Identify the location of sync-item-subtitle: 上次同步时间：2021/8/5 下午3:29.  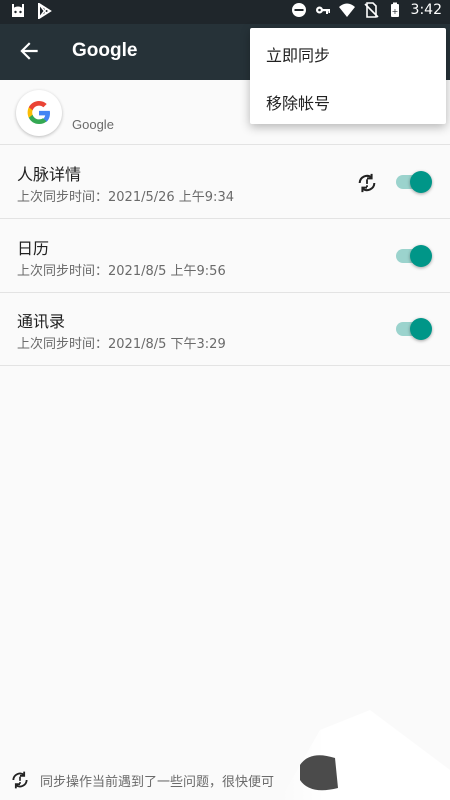
(121, 344).